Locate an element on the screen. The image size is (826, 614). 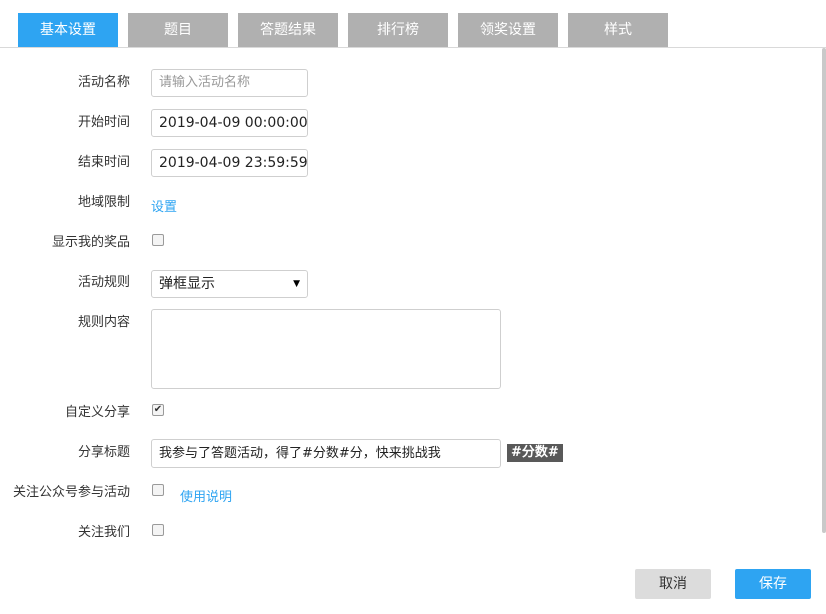
tab-style: 样式 is located at coordinates (618, 30).